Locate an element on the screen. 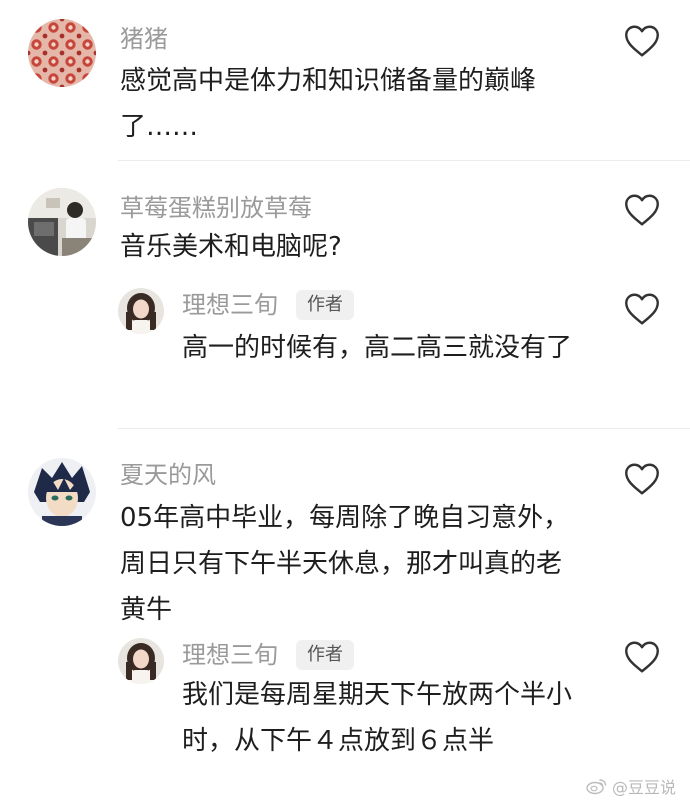 The image size is (690, 806). reply-text: 高一的时候有，高二高三就没有了 is located at coordinates (377, 348).